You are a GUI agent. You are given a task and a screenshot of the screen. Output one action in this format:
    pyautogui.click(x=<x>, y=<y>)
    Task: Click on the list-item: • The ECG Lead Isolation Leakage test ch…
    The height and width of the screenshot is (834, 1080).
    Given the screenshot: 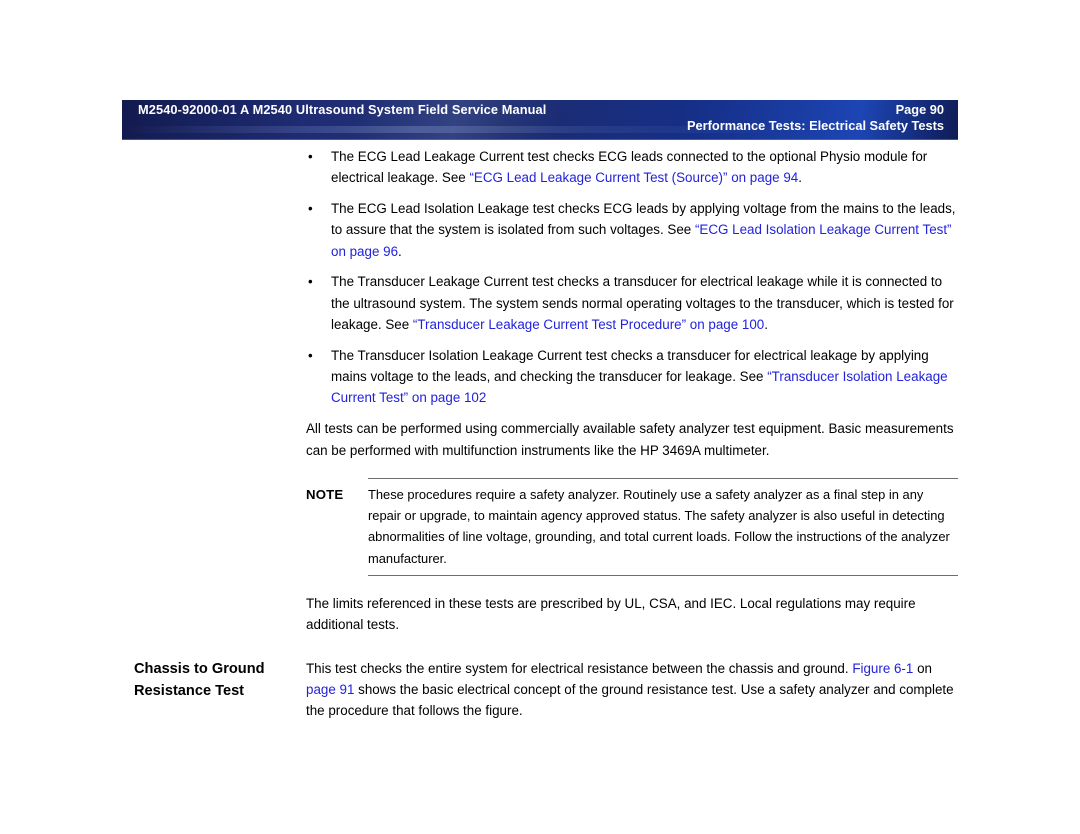 What is the action you would take?
    pyautogui.click(x=632, y=230)
    